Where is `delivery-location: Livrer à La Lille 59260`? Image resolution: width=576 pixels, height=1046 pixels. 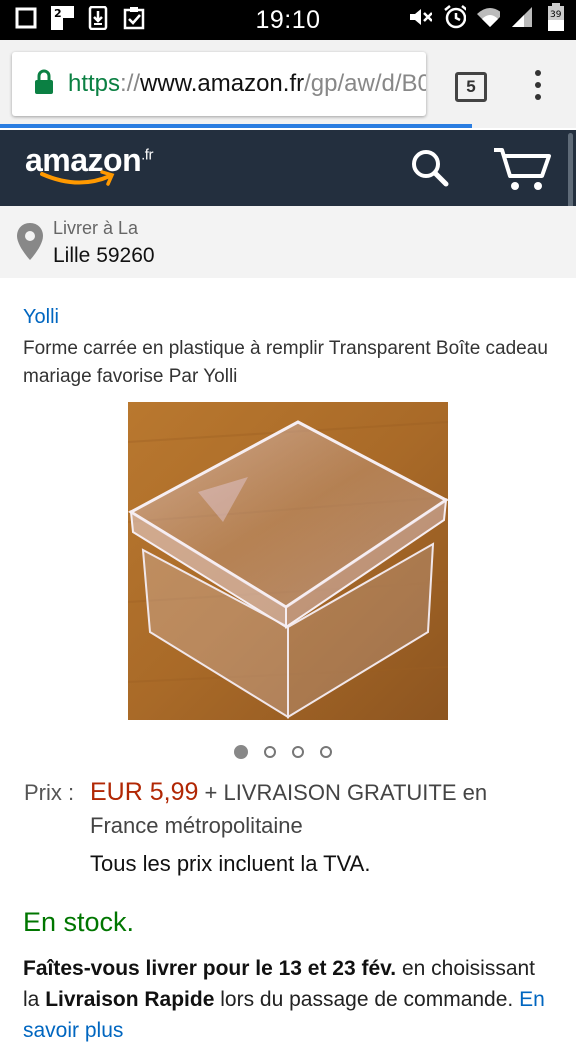 delivery-location: Livrer à La Lille 59260 is located at coordinates (288, 242).